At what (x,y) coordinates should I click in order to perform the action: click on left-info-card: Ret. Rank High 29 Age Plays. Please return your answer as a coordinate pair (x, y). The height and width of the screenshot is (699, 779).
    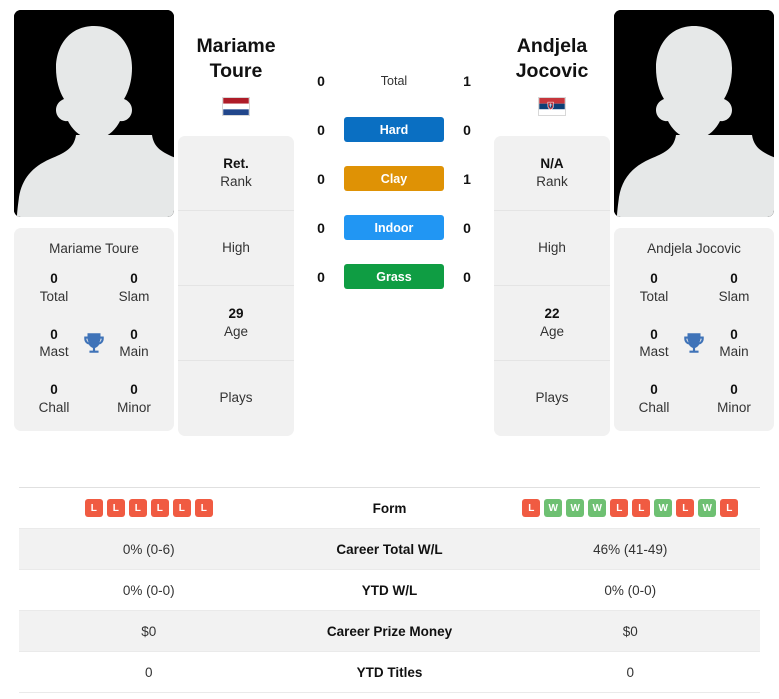
    Looking at the image, I should click on (236, 285).